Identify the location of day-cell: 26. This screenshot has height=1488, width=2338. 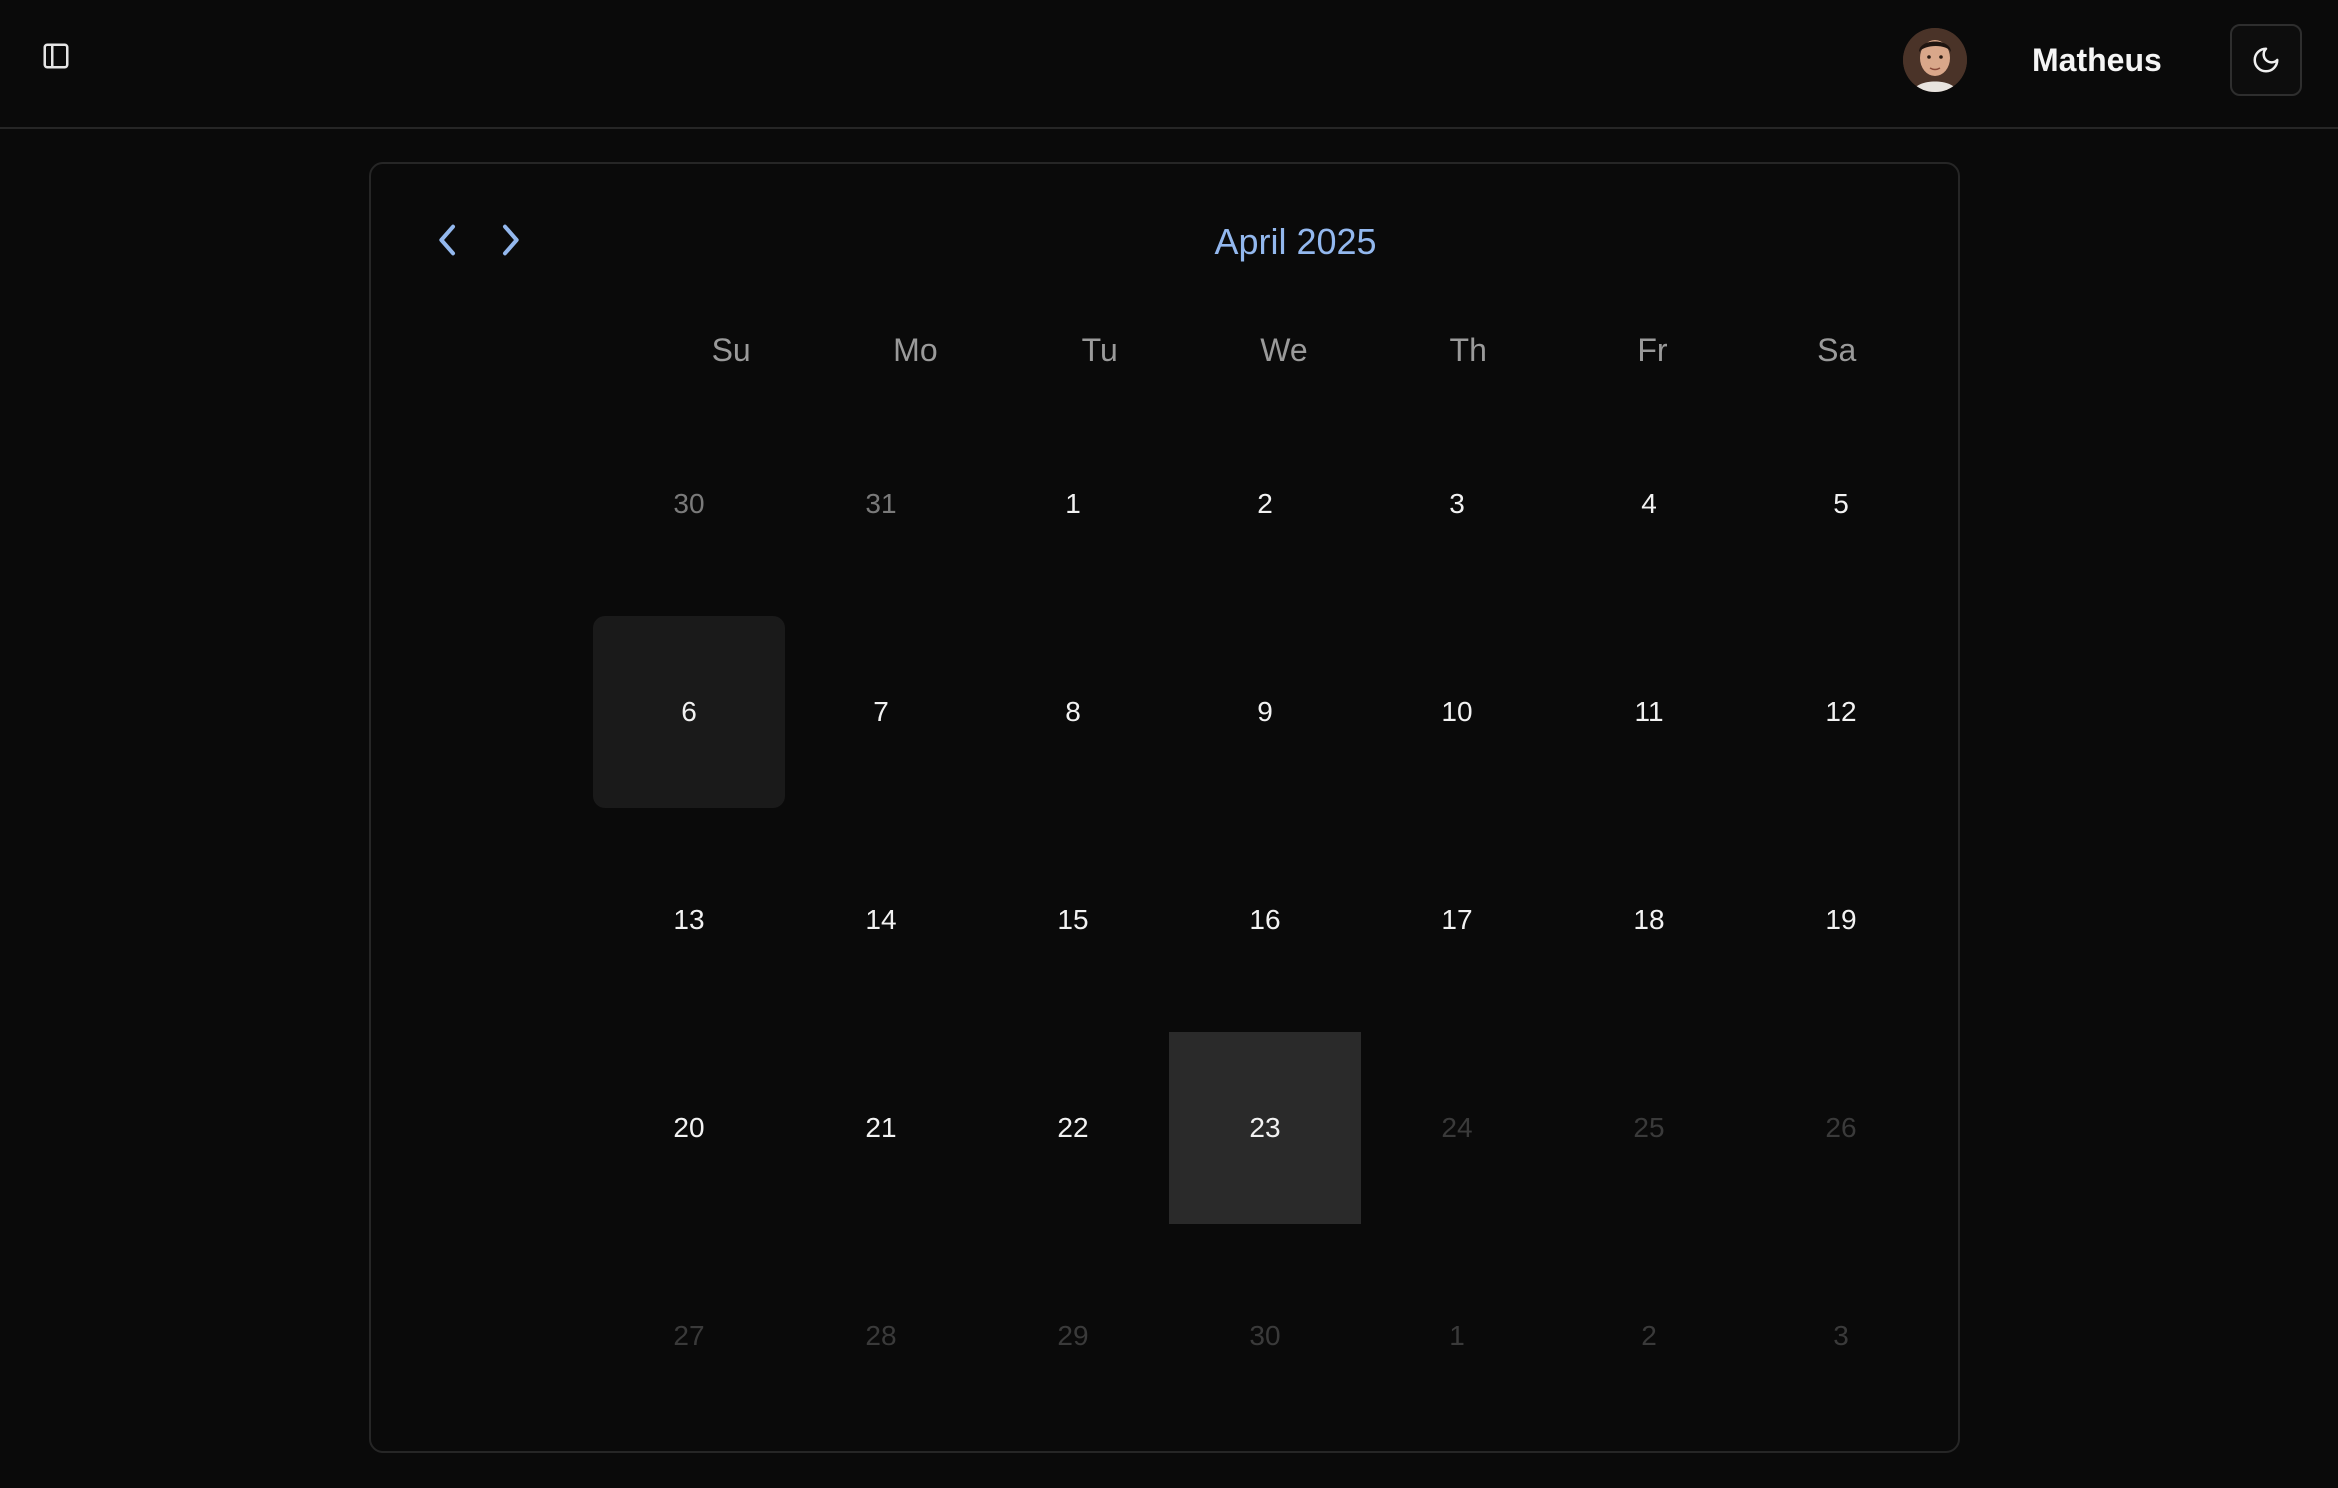
(1841, 1128).